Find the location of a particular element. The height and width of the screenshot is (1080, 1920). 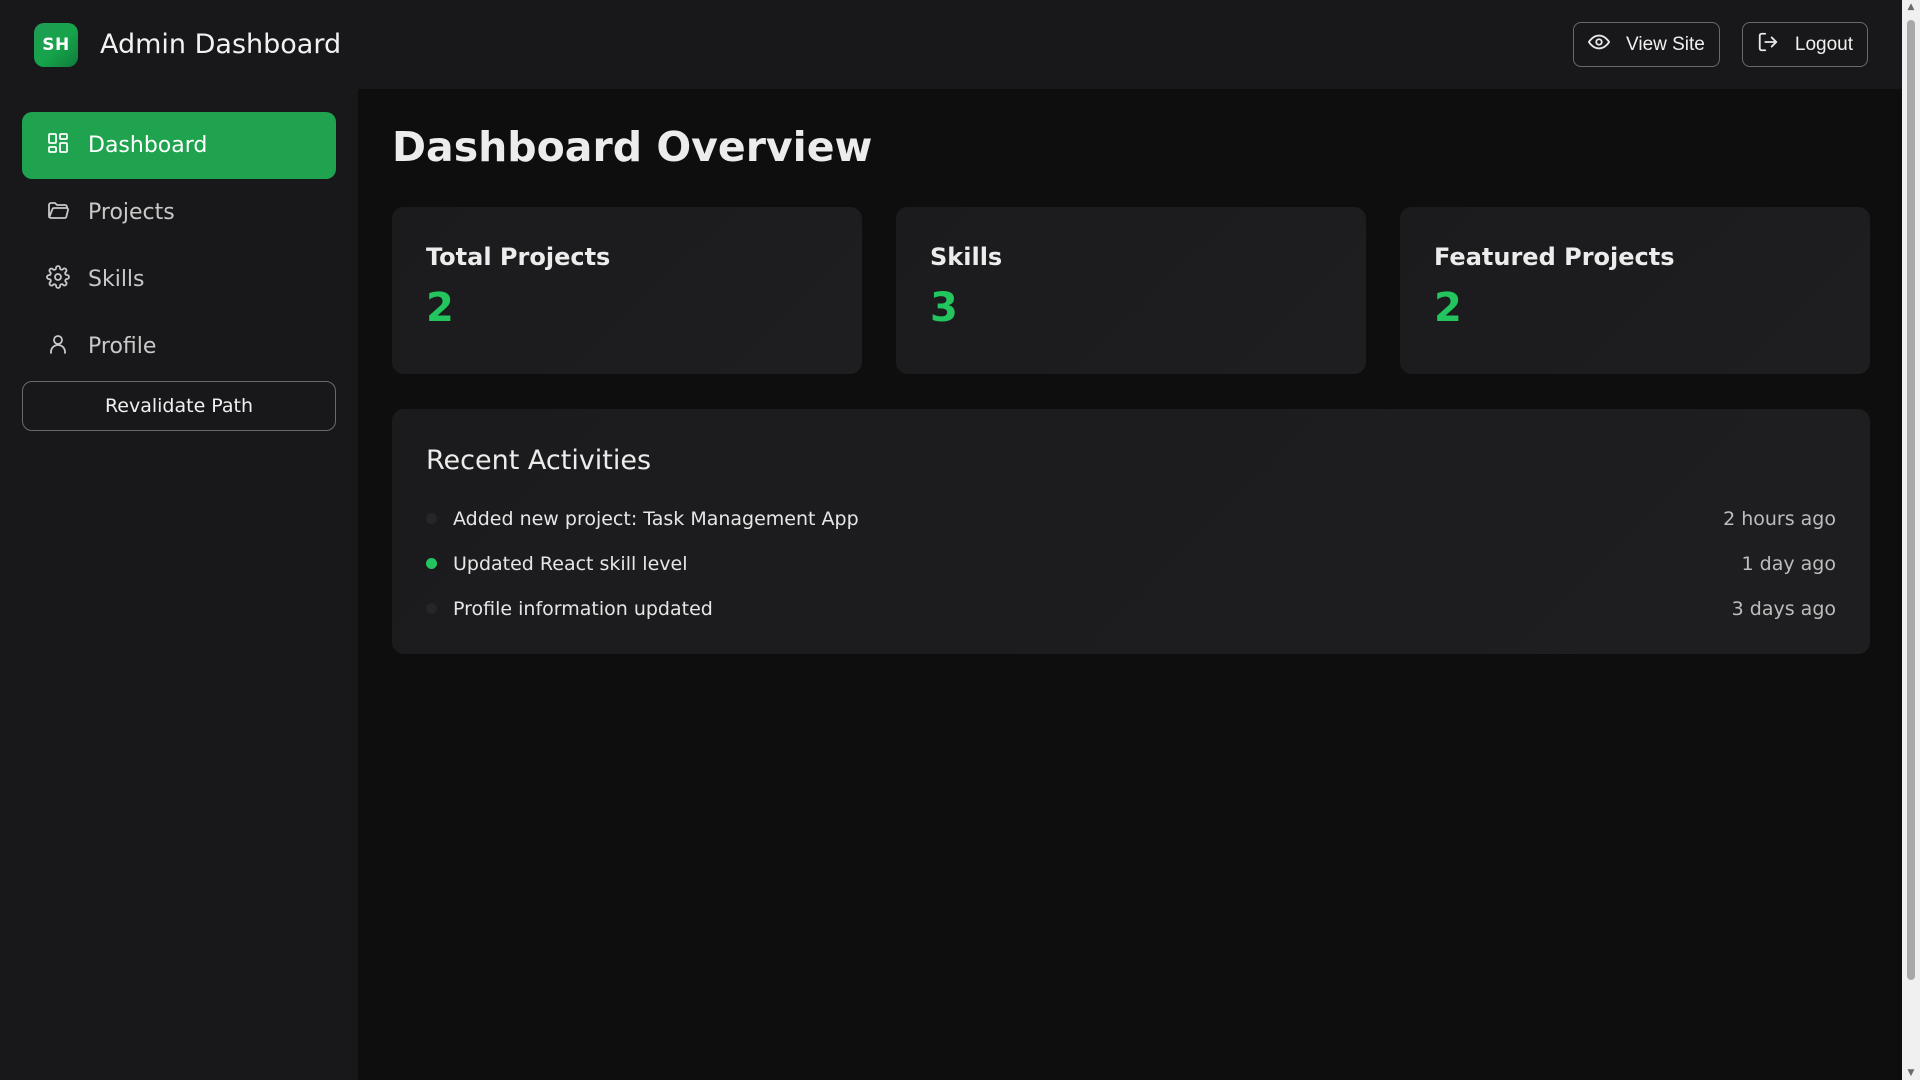

revalidate-path-button: Revalidate Path is located at coordinates (179, 406).